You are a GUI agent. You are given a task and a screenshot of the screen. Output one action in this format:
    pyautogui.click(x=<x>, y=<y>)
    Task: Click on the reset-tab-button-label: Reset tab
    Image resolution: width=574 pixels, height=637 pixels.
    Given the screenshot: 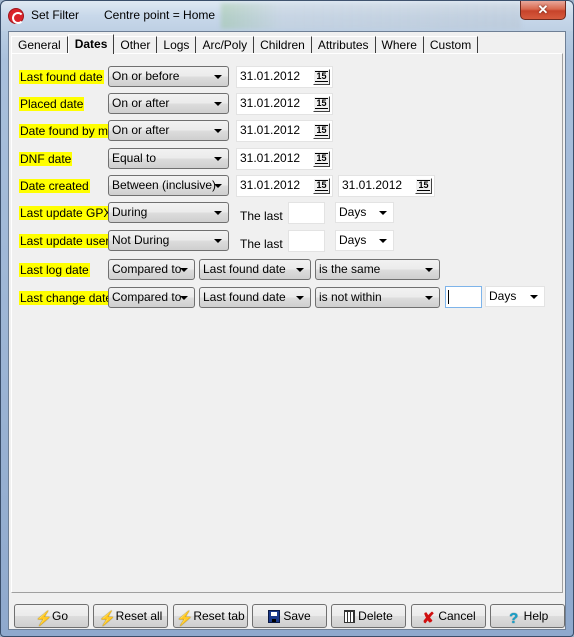 What is the action you would take?
    pyautogui.click(x=219, y=616)
    